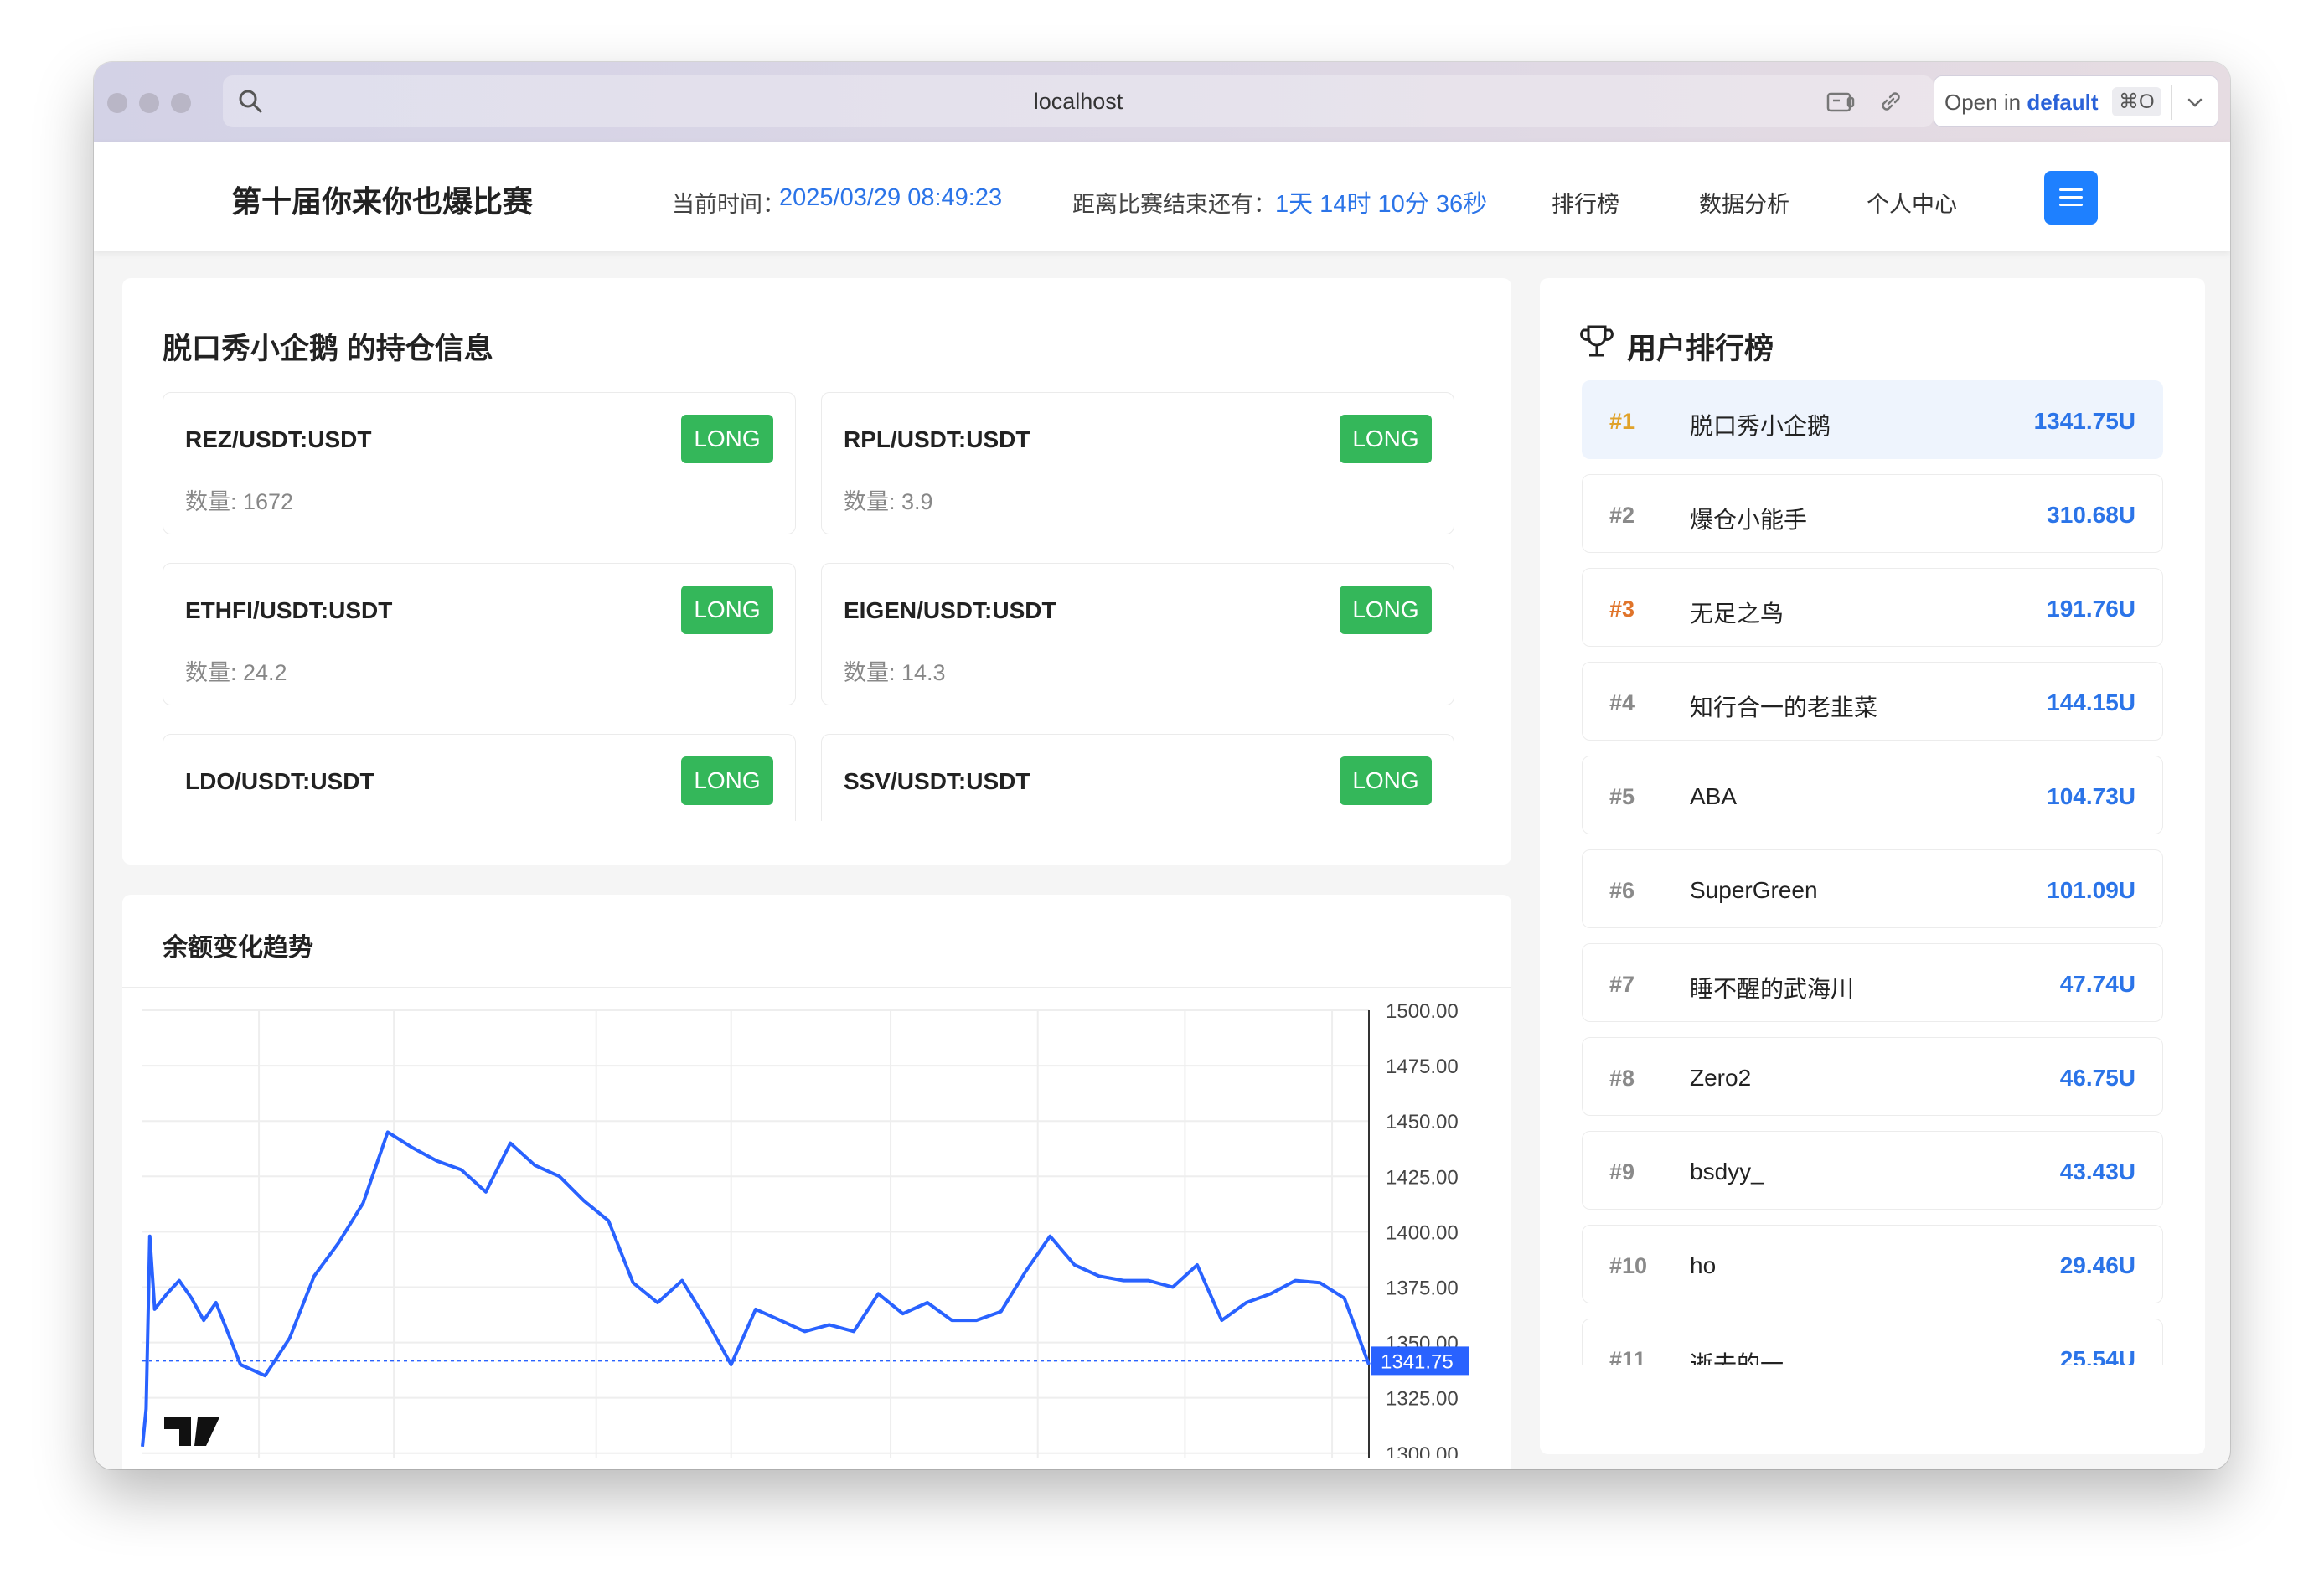 Image resolution: width=2324 pixels, height=1595 pixels. What do you see at coordinates (289, 610) in the screenshot?
I see `position-symbol: ETHFI/USDT:USDT` at bounding box center [289, 610].